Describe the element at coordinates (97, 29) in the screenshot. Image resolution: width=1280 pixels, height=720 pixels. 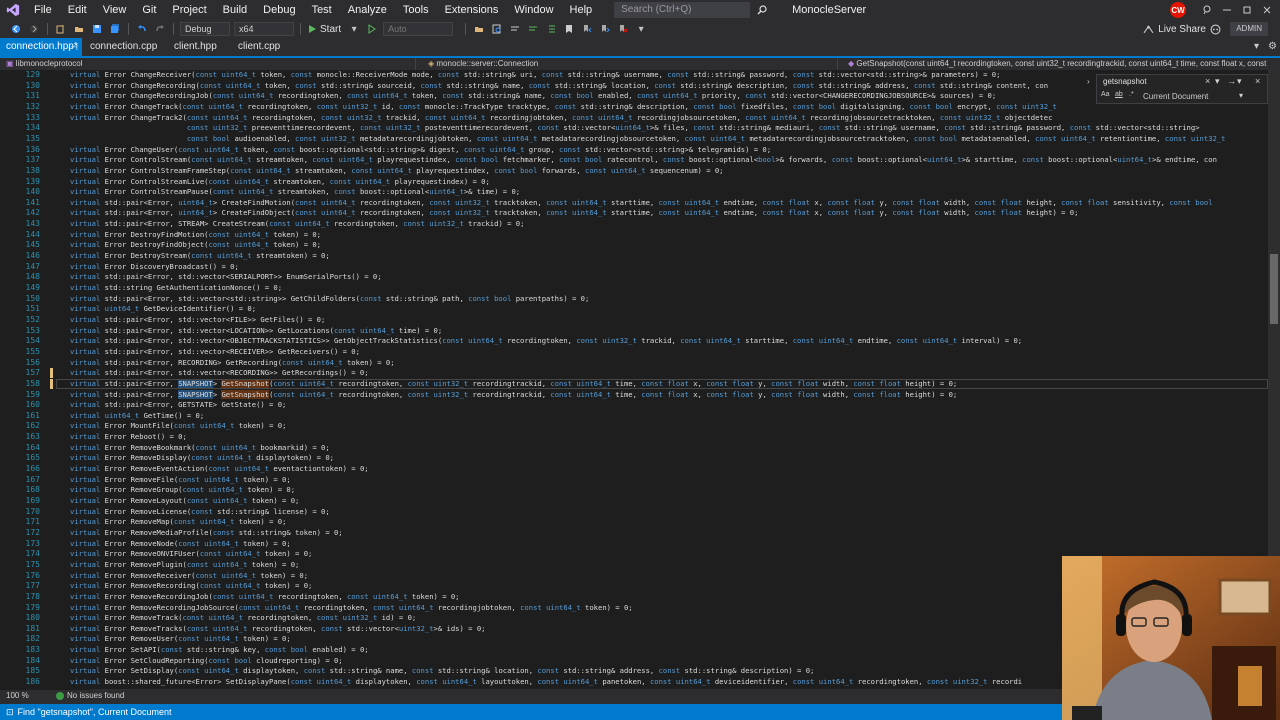
I see `save-icon` at that location.